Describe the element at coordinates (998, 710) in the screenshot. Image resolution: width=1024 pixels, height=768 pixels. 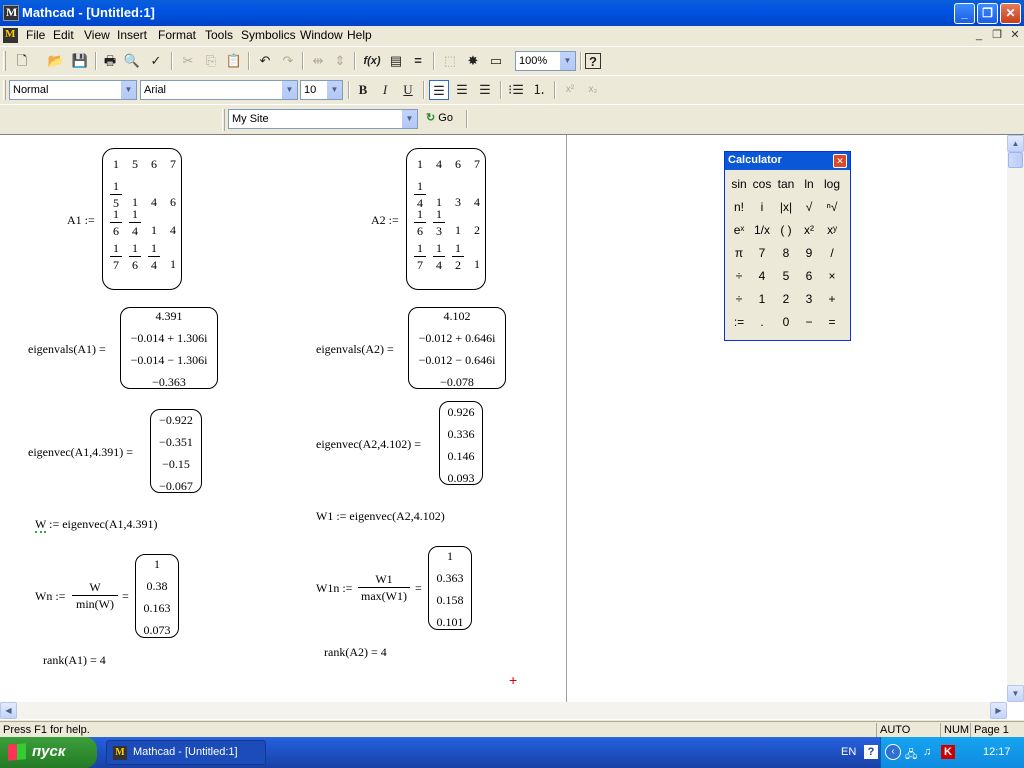
I see `scroll-right-button: ▶` at that location.